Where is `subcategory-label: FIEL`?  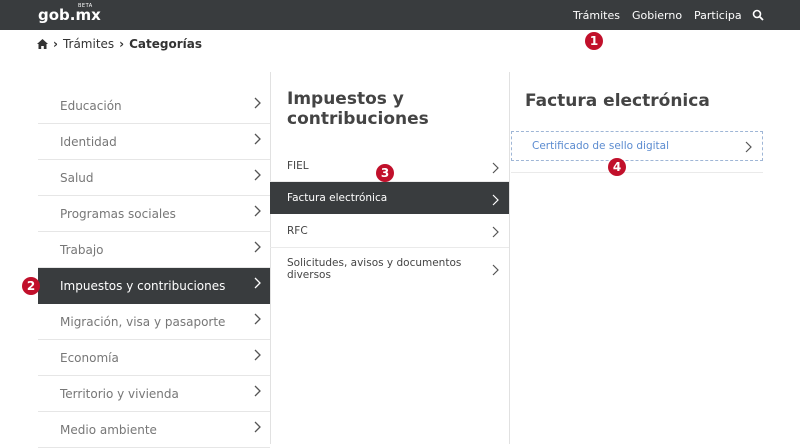 subcategory-label: FIEL is located at coordinates (298, 166).